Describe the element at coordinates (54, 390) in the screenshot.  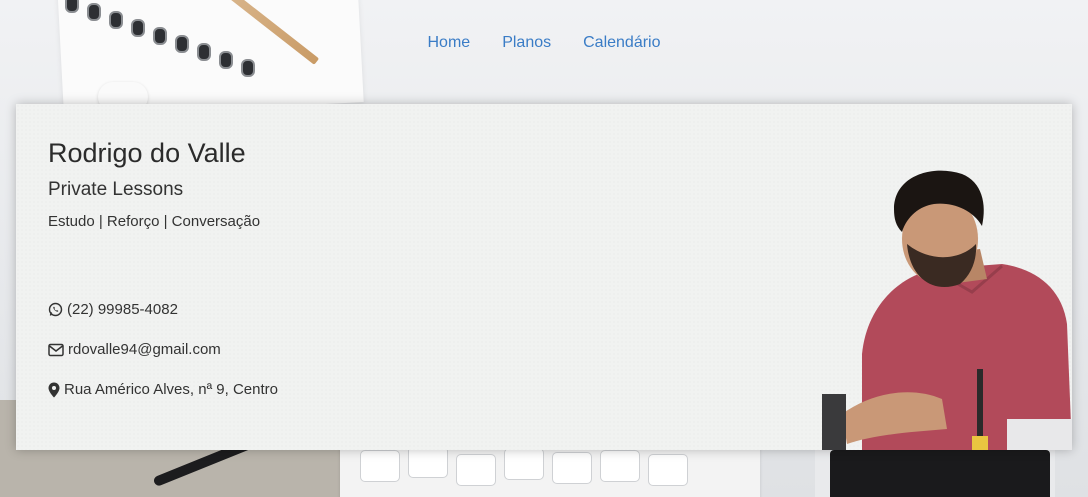
I see `map-marker-icon` at that location.